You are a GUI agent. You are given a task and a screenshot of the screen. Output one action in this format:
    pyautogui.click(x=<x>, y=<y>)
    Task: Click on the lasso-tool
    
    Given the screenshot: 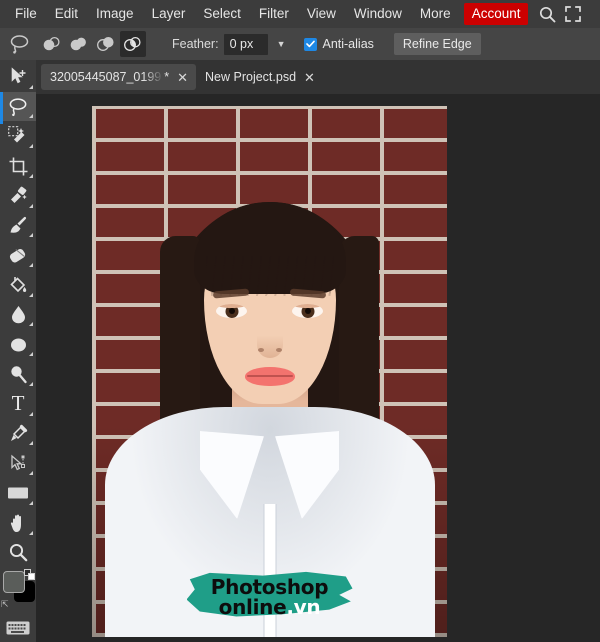 What is the action you would take?
    pyautogui.click(x=18, y=107)
    